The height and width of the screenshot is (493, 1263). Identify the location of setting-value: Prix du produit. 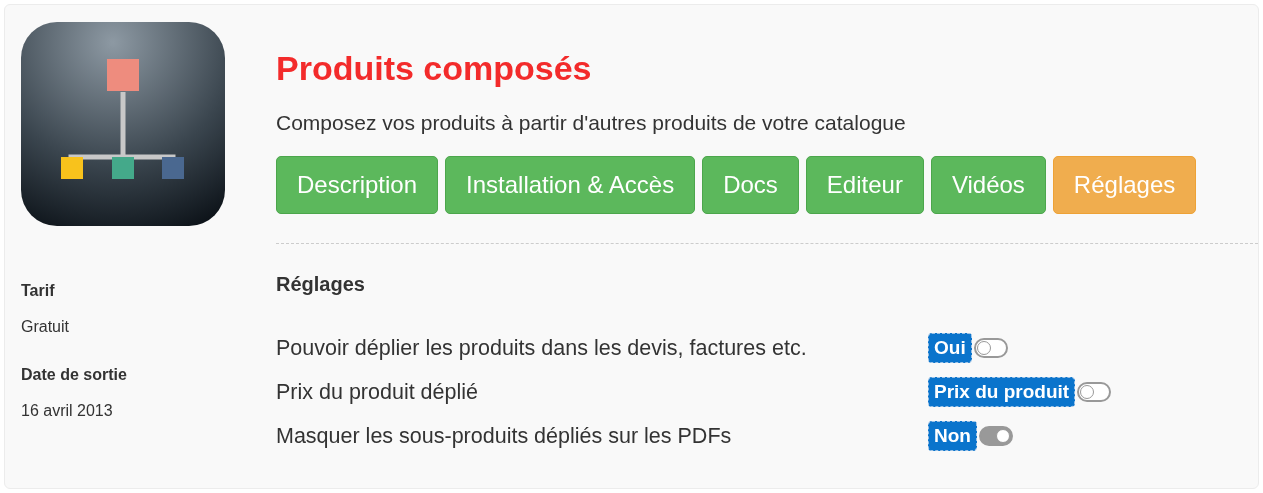
(1002, 392).